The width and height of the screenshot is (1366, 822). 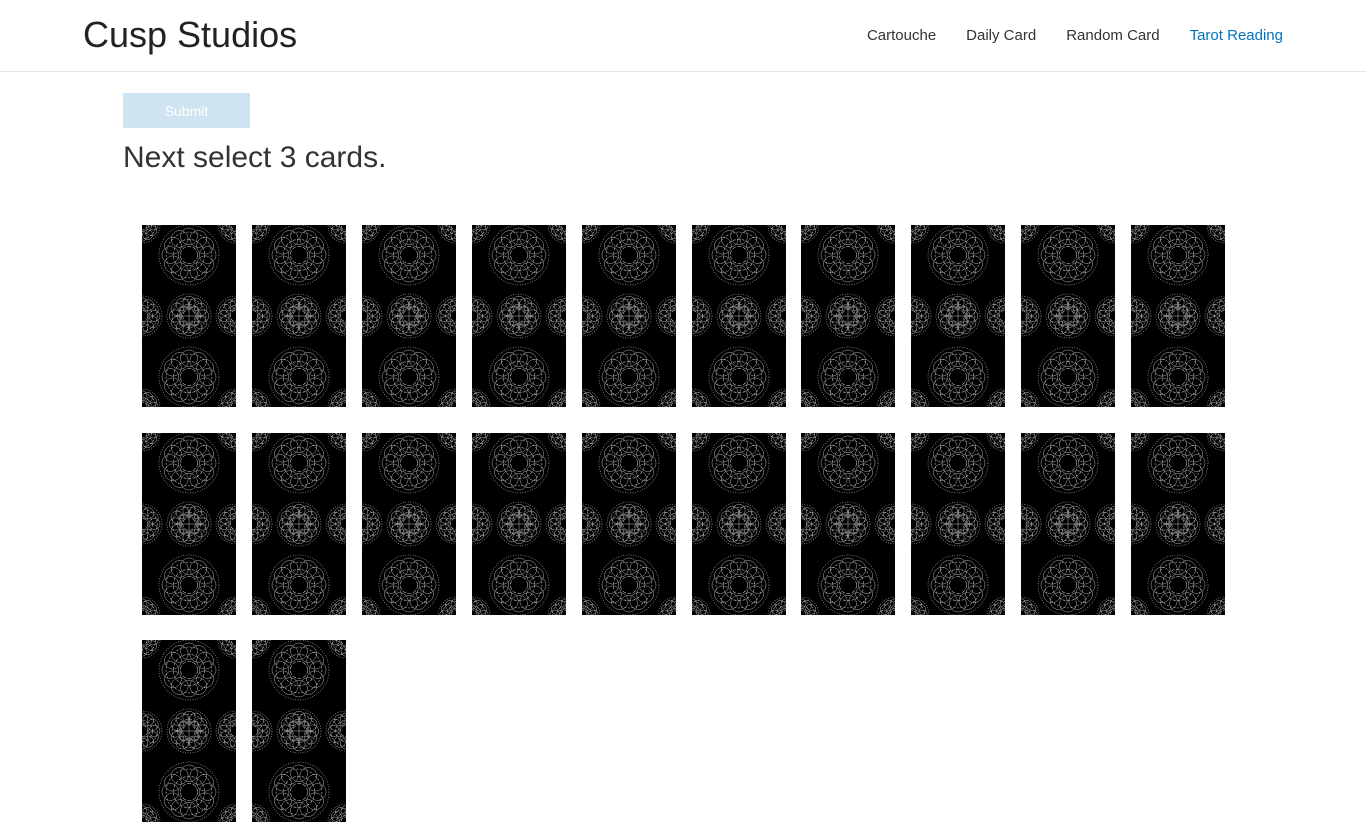 I want to click on nav-item-cartouche: Cartouche, so click(x=901, y=36).